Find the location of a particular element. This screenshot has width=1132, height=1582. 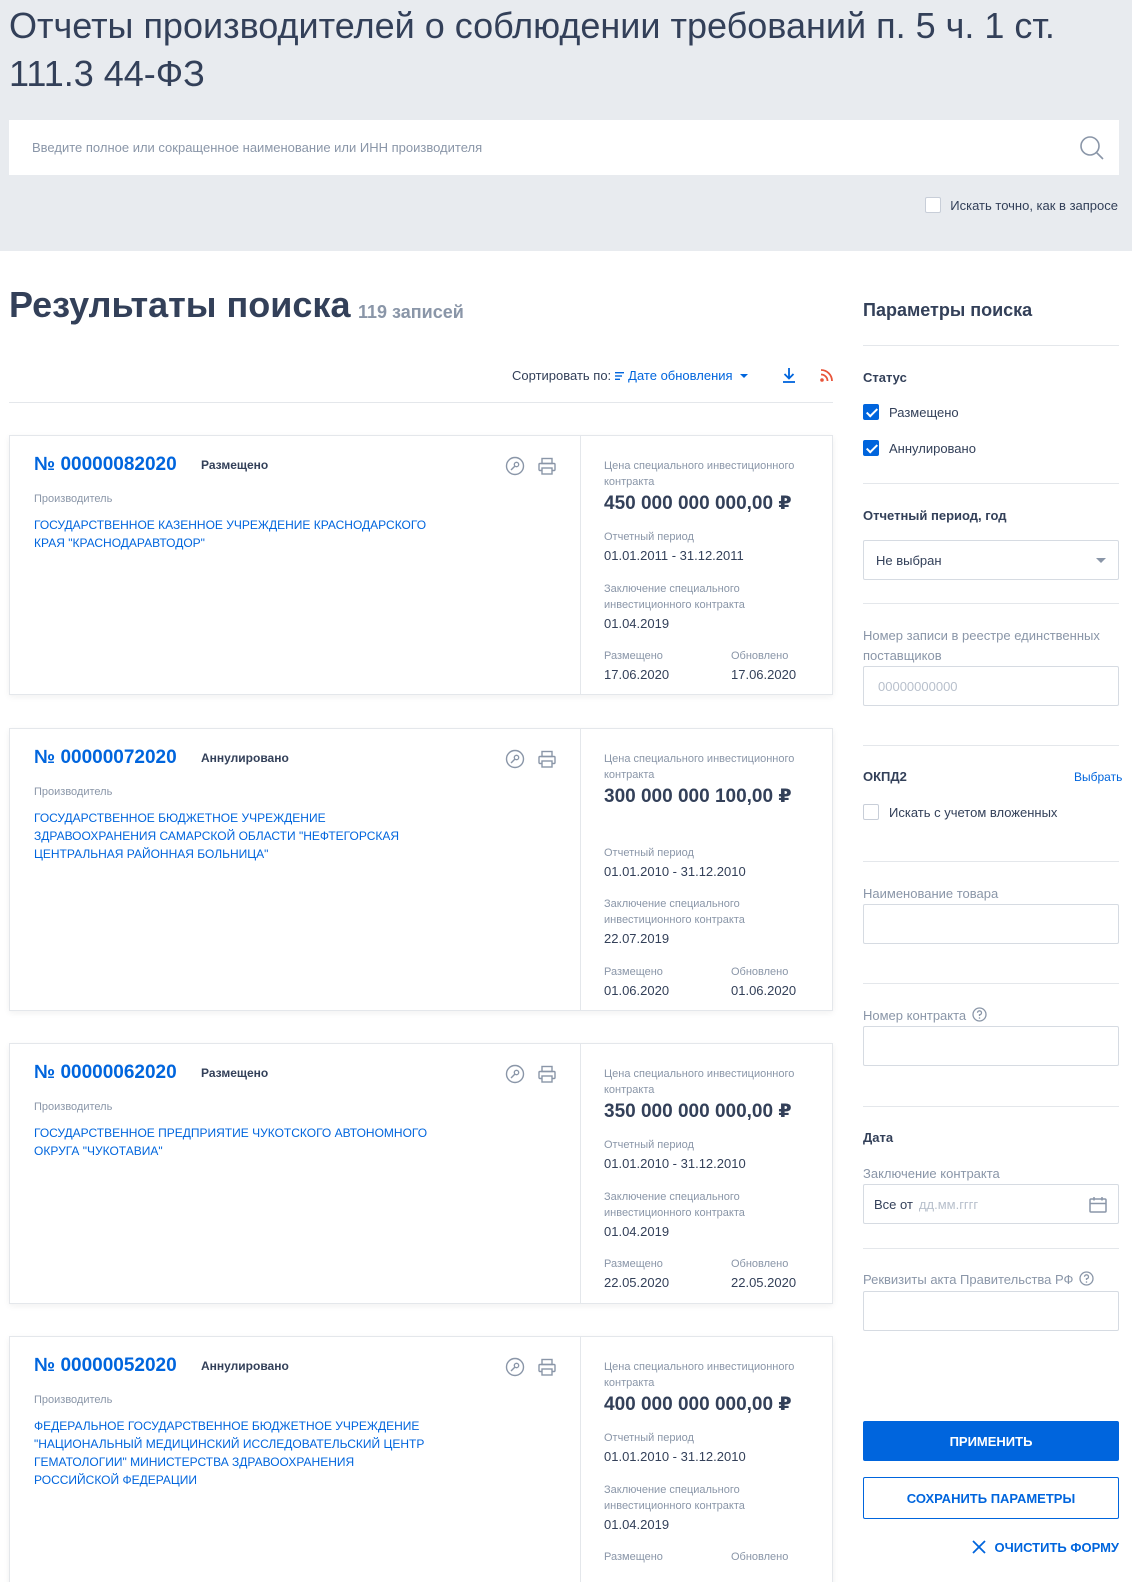

clear-form-button: ОЧИСТИТЬ ФОРМУ is located at coordinates (1045, 1547).